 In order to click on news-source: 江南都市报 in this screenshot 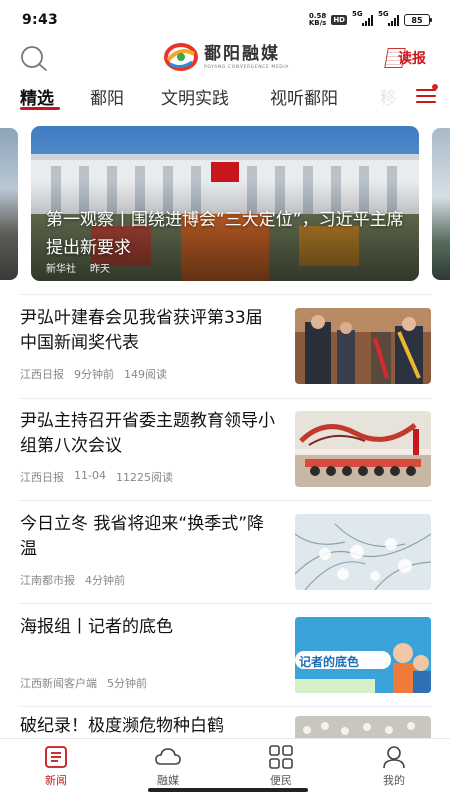, I will do `click(47, 580)`.